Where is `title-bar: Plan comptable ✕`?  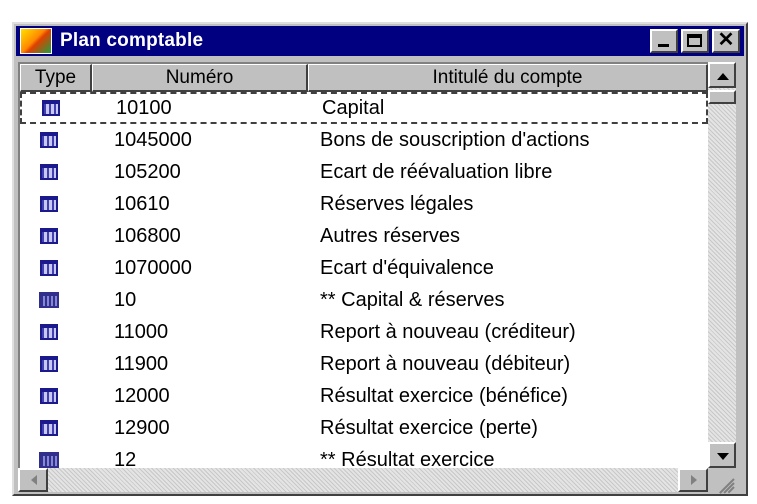 title-bar: Plan comptable ✕ is located at coordinates (380, 41).